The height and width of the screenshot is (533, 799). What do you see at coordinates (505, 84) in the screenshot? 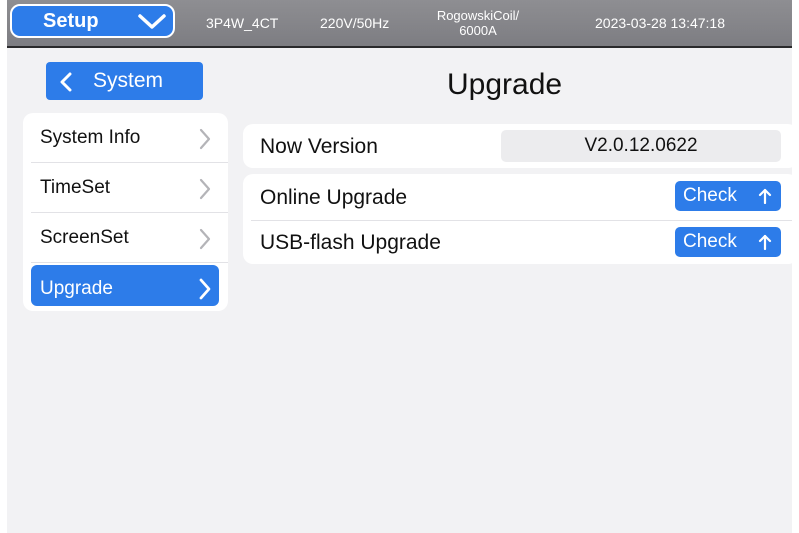
I see `page-title: Upgrade` at bounding box center [505, 84].